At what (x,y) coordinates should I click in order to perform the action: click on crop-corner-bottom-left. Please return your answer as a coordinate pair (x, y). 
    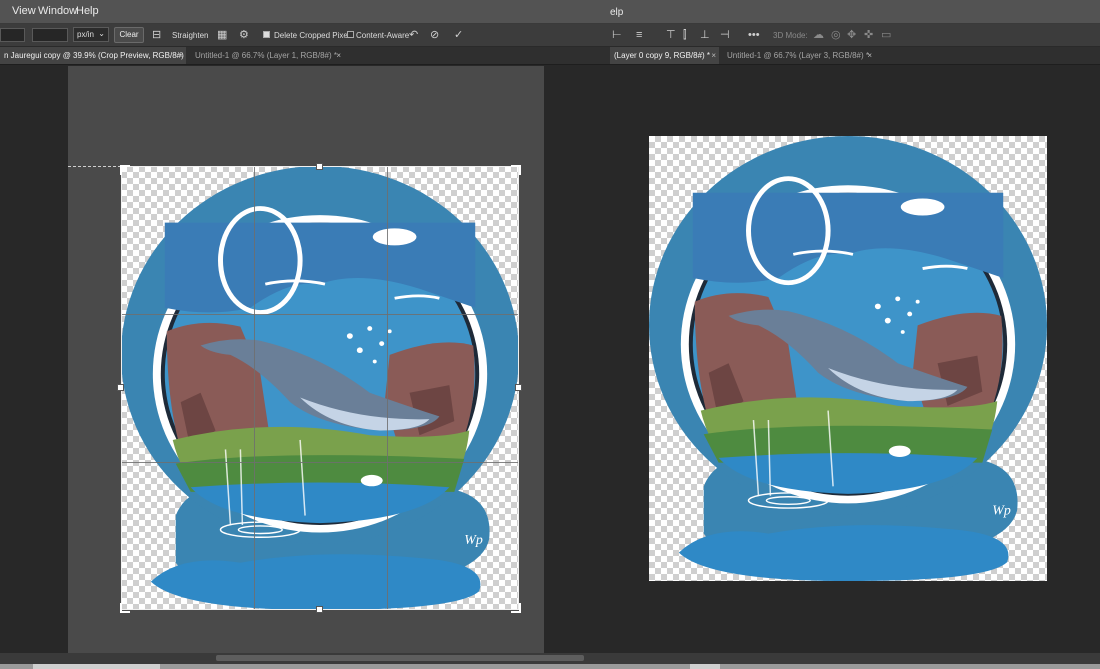
    Looking at the image, I should click on (125, 608).